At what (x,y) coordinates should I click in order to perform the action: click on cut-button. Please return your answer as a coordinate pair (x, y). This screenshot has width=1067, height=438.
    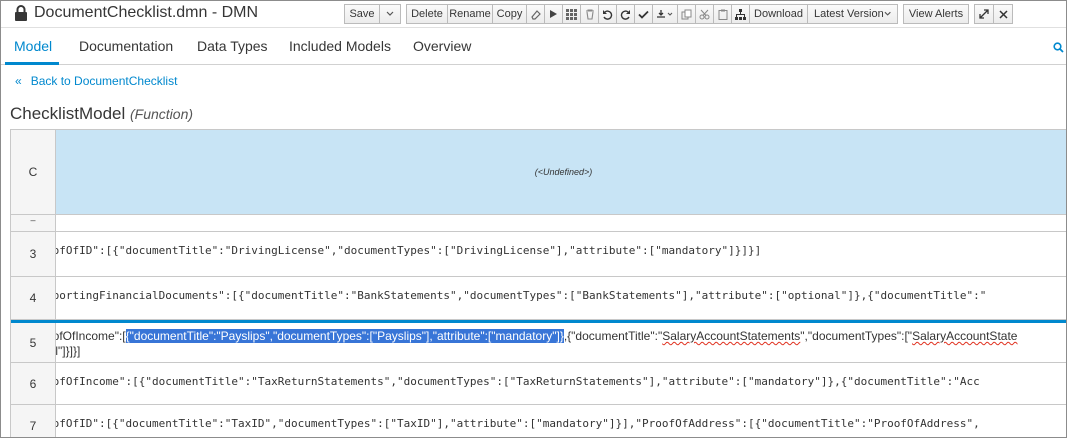
    Looking at the image, I should click on (704, 14).